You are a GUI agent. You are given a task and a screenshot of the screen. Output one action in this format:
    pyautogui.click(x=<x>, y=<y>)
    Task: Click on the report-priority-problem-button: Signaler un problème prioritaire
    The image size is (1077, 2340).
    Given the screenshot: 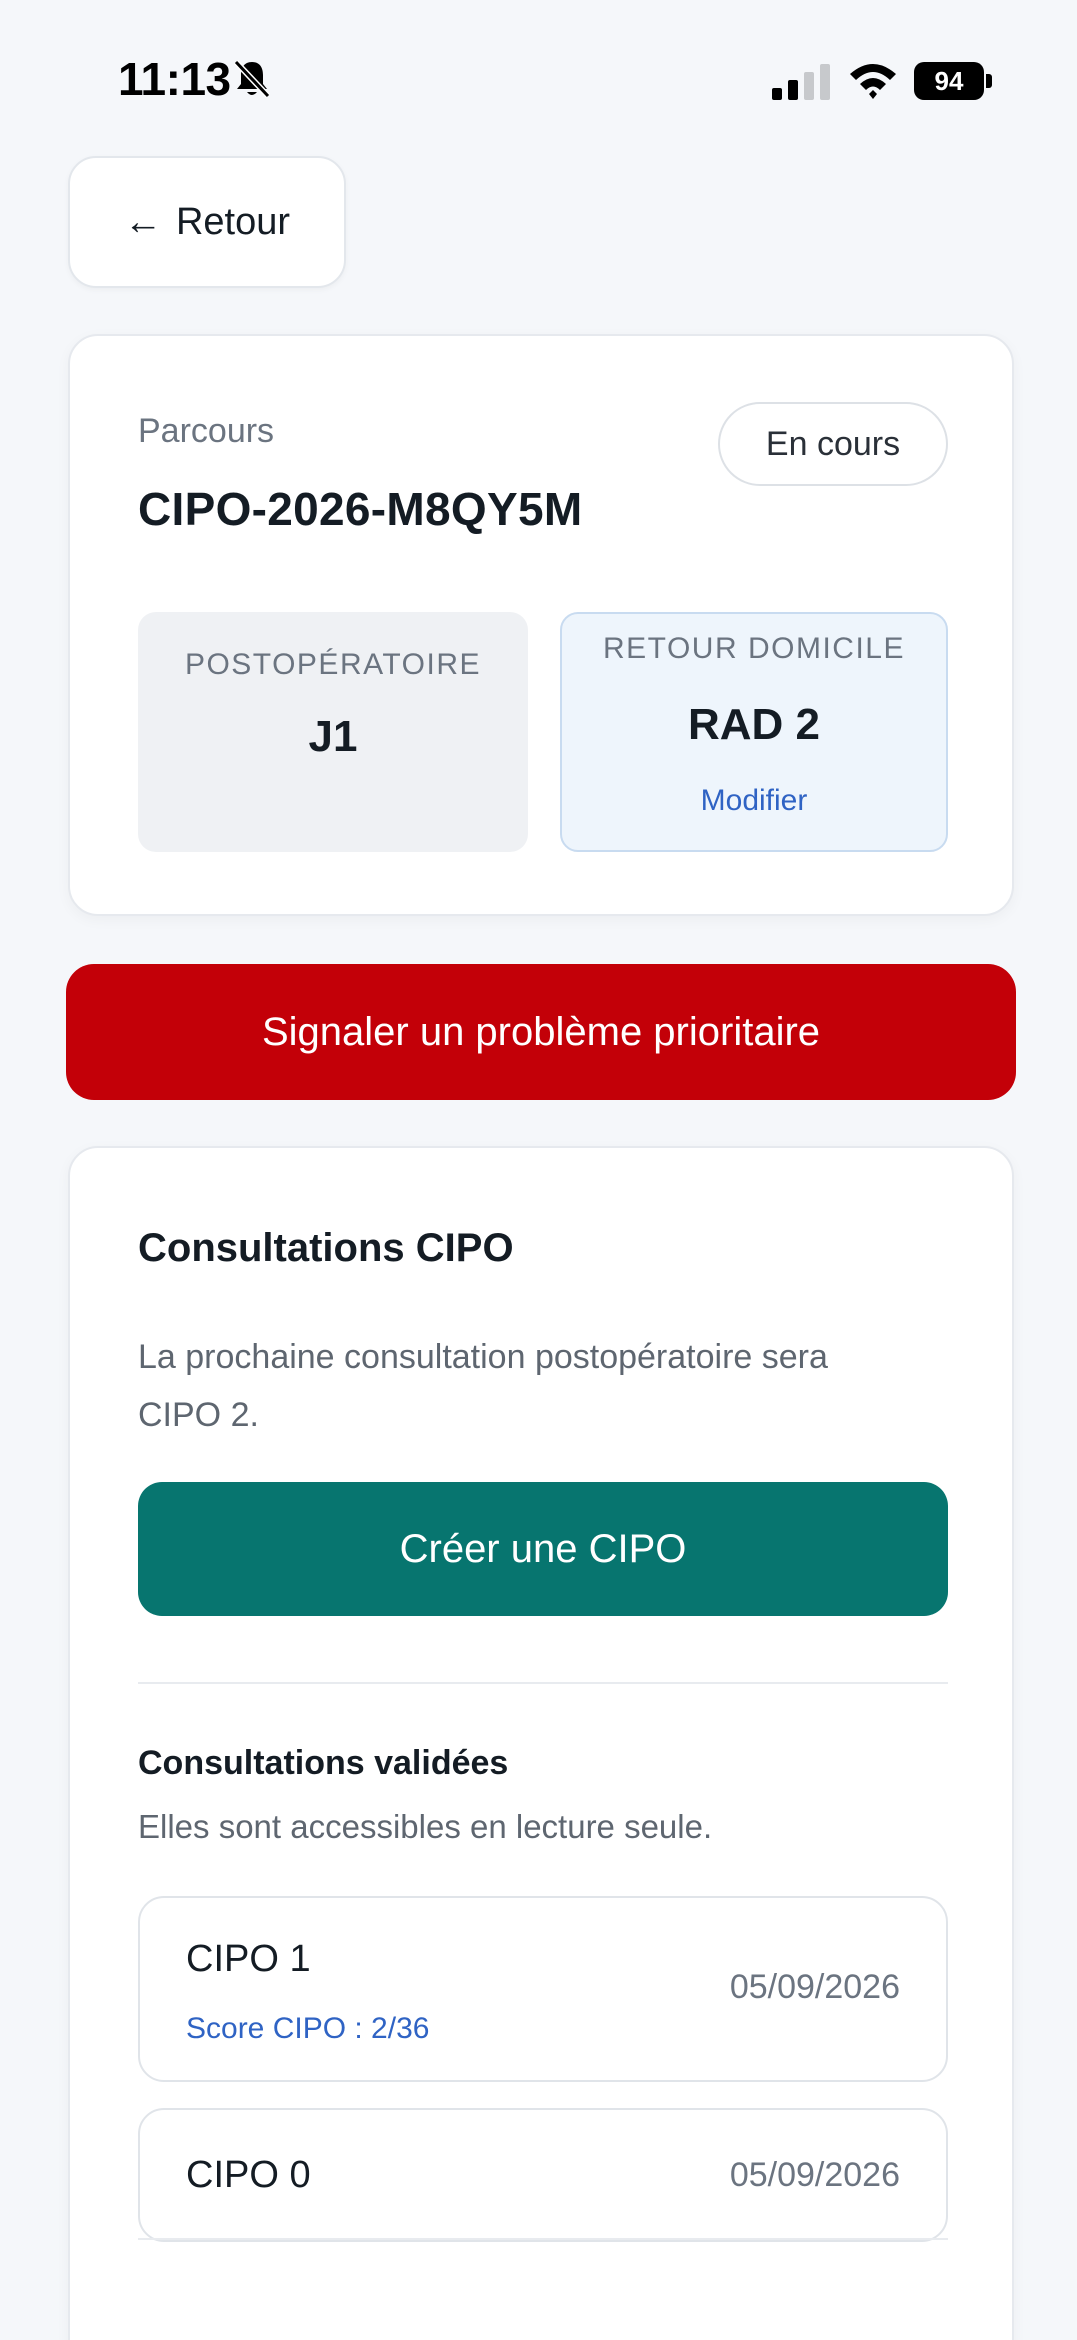 What is the action you would take?
    pyautogui.click(x=541, y=1032)
    